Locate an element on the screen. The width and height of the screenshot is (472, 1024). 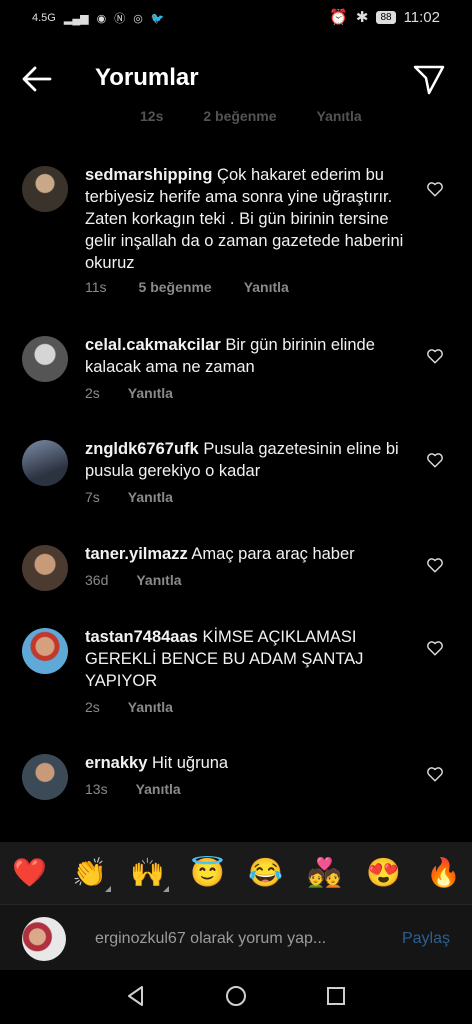
comment-username: tastan7484aas is located at coordinates (141, 637).